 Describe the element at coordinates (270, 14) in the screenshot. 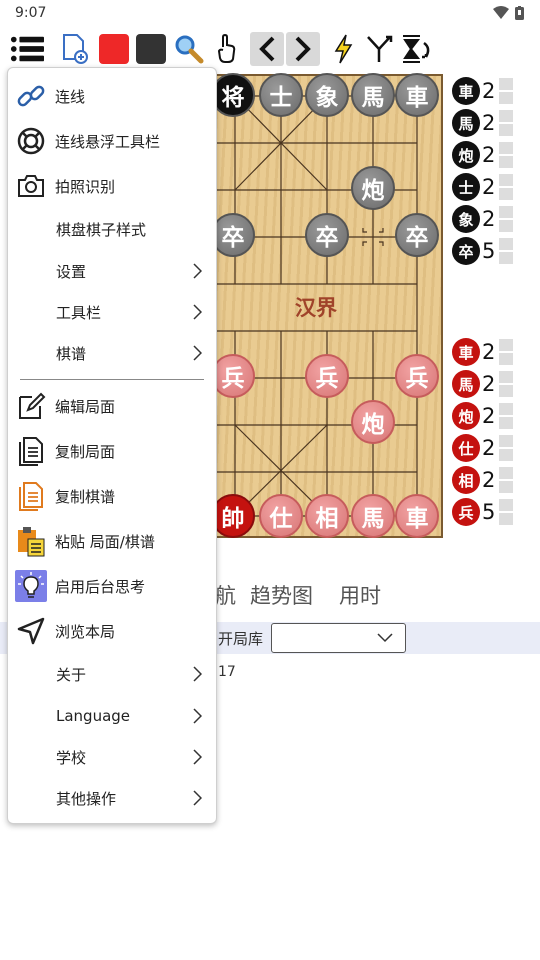

I see `status-bar: 9:07` at that location.